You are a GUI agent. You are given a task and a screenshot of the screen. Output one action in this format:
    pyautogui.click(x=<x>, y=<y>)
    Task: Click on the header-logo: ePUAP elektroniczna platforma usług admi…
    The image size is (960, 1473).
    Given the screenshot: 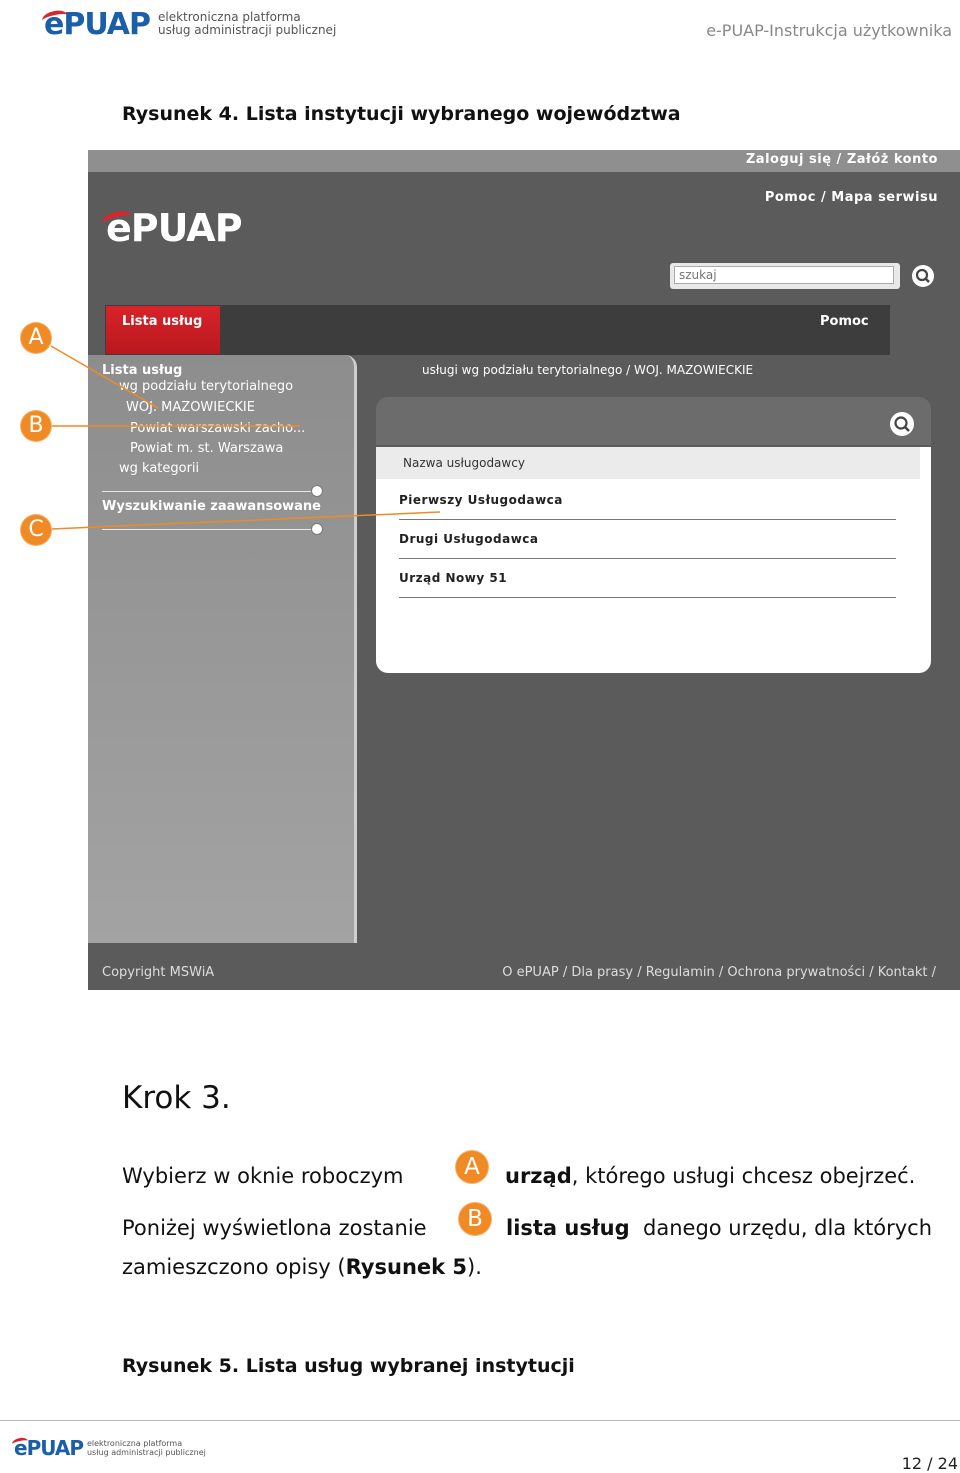 What is the action you would take?
    pyautogui.click(x=188, y=24)
    